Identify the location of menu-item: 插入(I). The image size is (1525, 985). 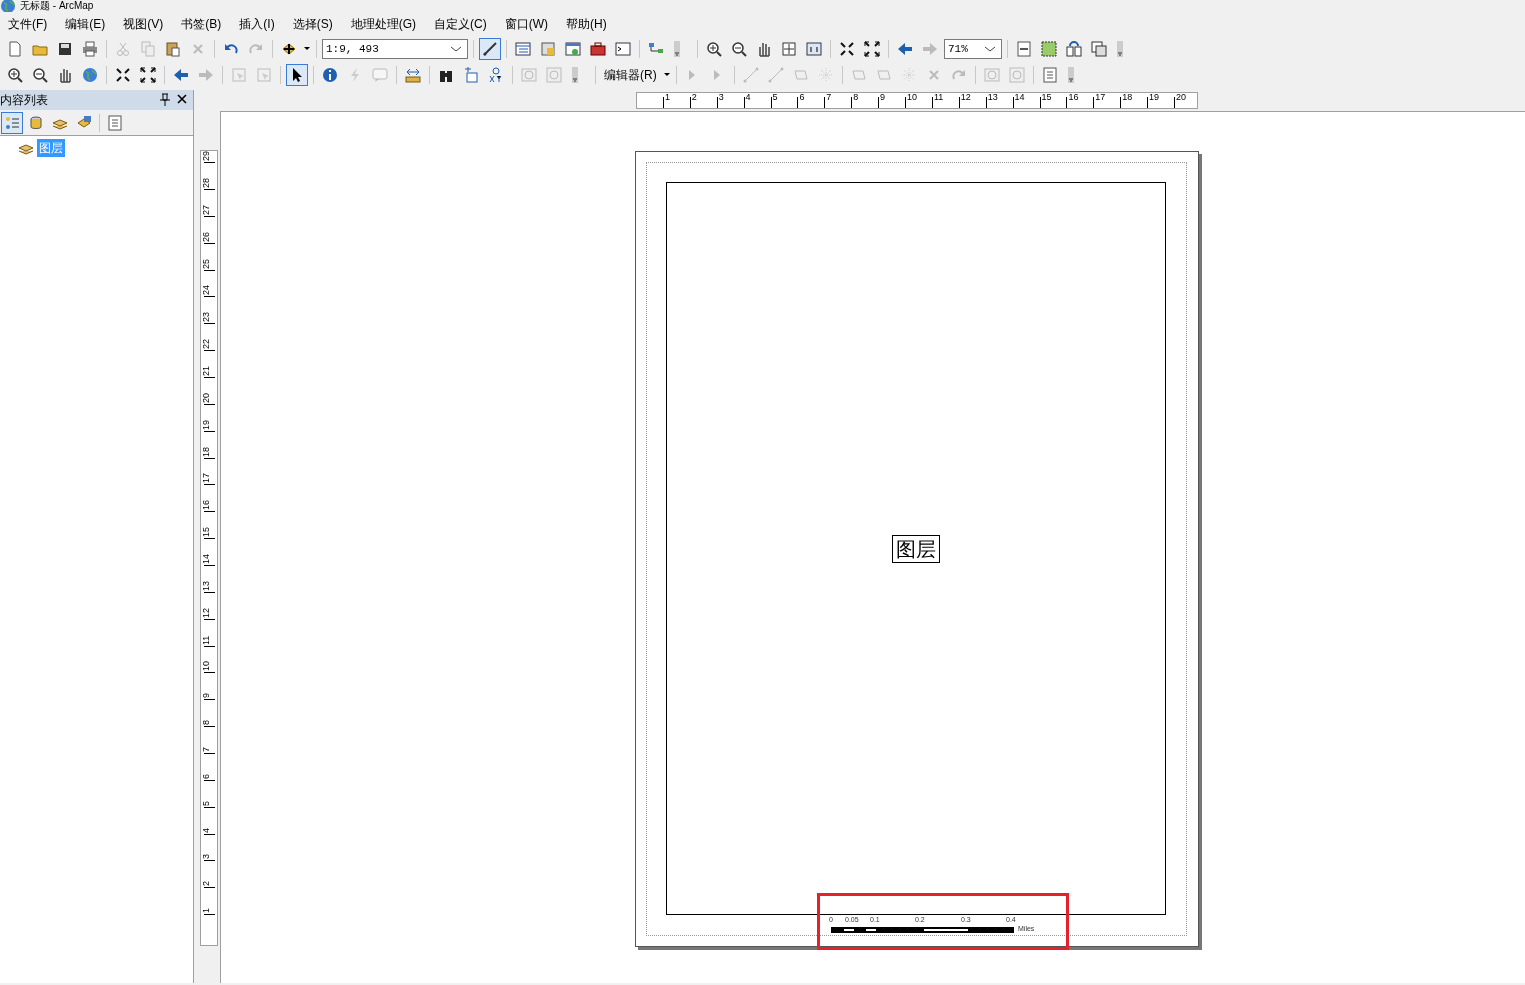
(257, 24).